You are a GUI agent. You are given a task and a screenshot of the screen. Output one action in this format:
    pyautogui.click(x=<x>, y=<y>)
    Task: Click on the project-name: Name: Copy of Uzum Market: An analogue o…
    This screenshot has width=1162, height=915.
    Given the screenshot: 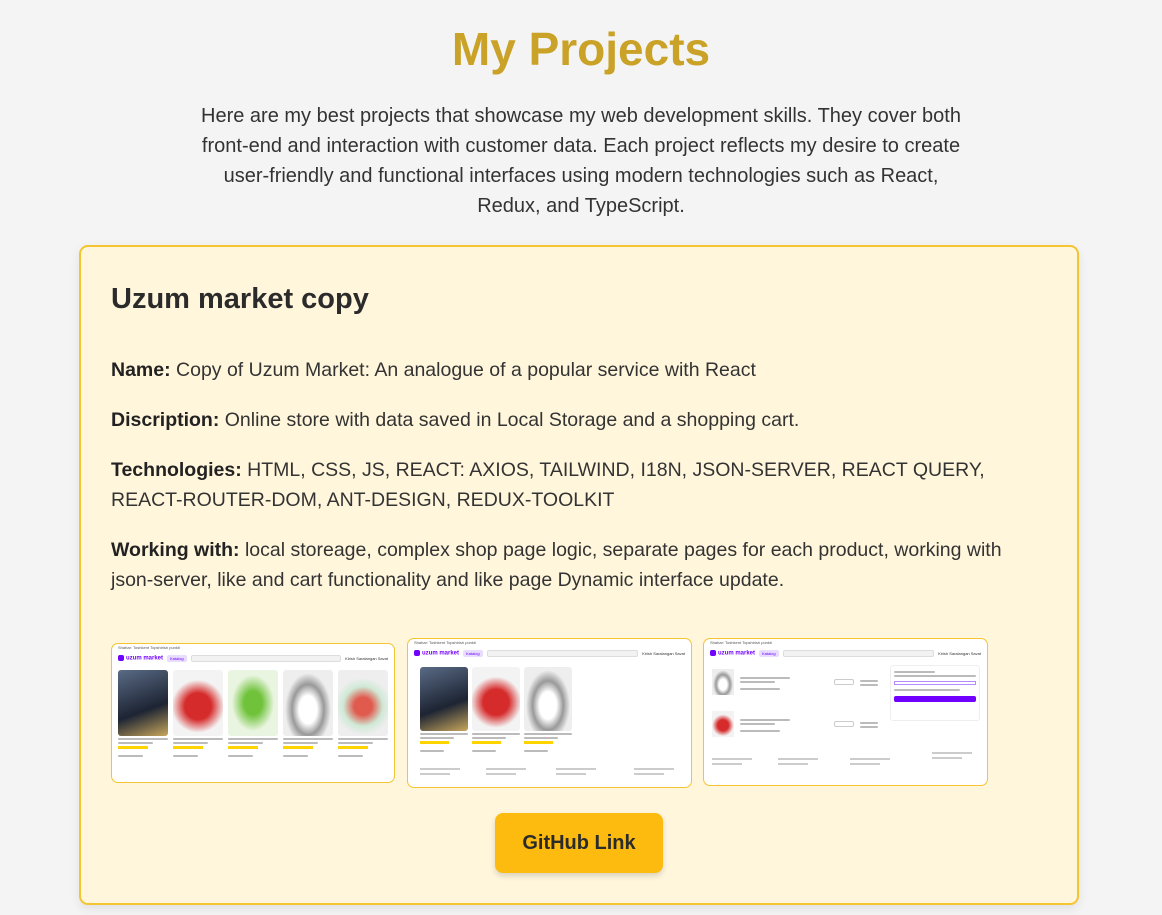 What is the action you would take?
    pyautogui.click(x=571, y=370)
    